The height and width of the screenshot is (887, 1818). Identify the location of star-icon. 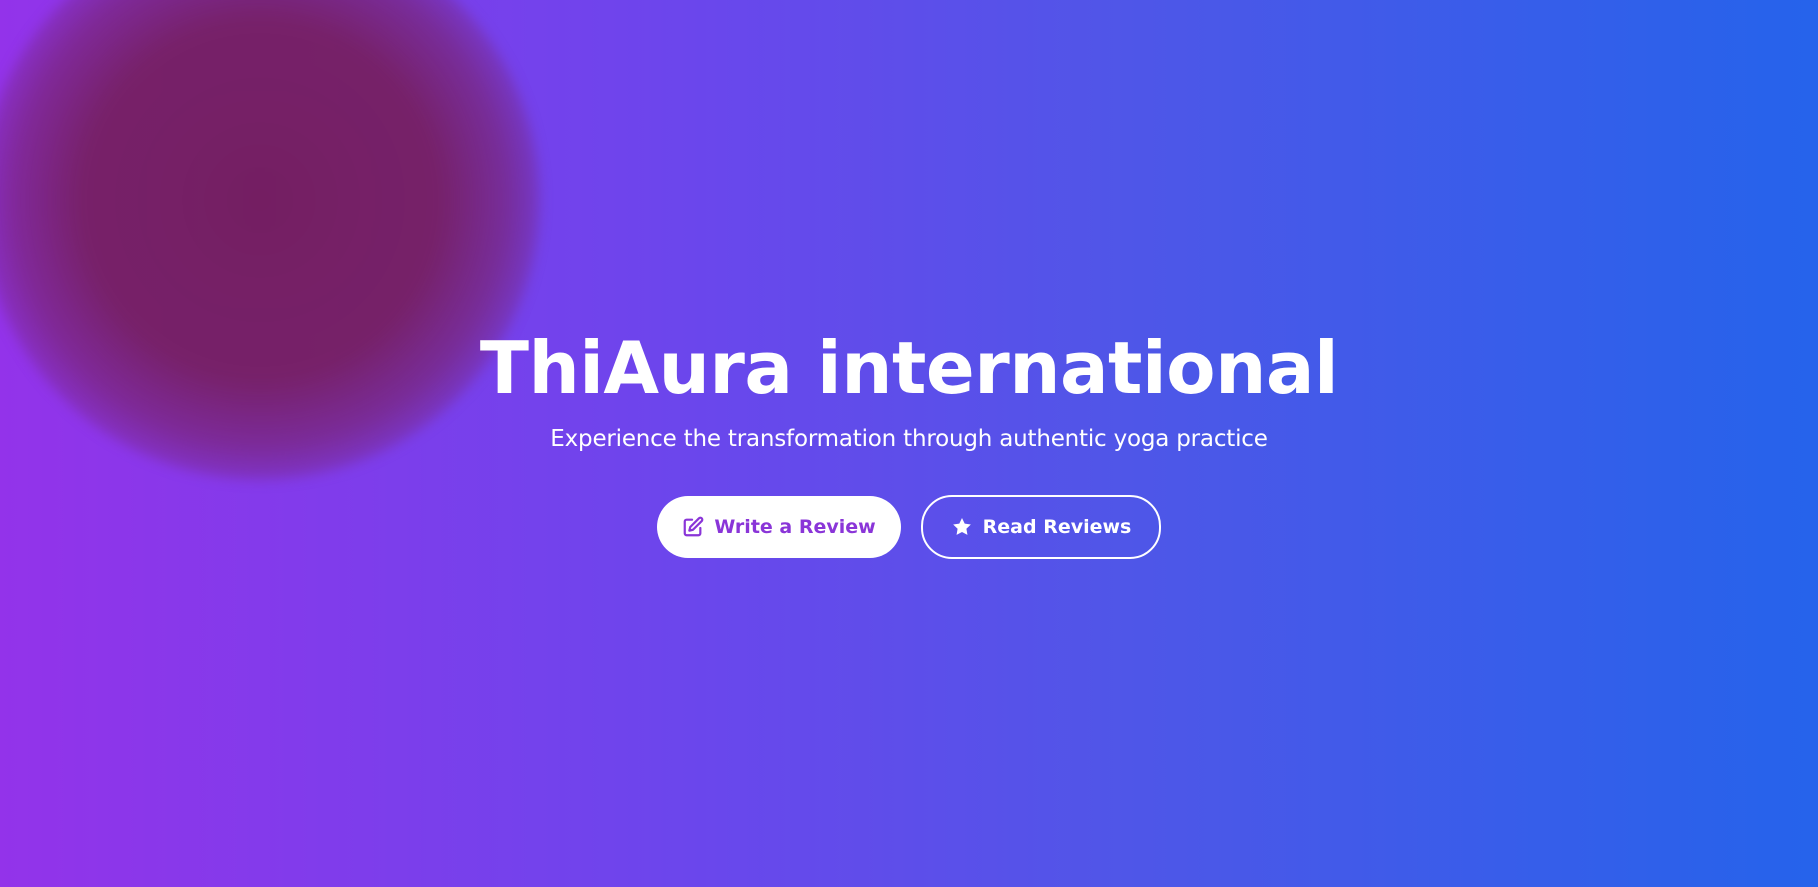
(962, 527).